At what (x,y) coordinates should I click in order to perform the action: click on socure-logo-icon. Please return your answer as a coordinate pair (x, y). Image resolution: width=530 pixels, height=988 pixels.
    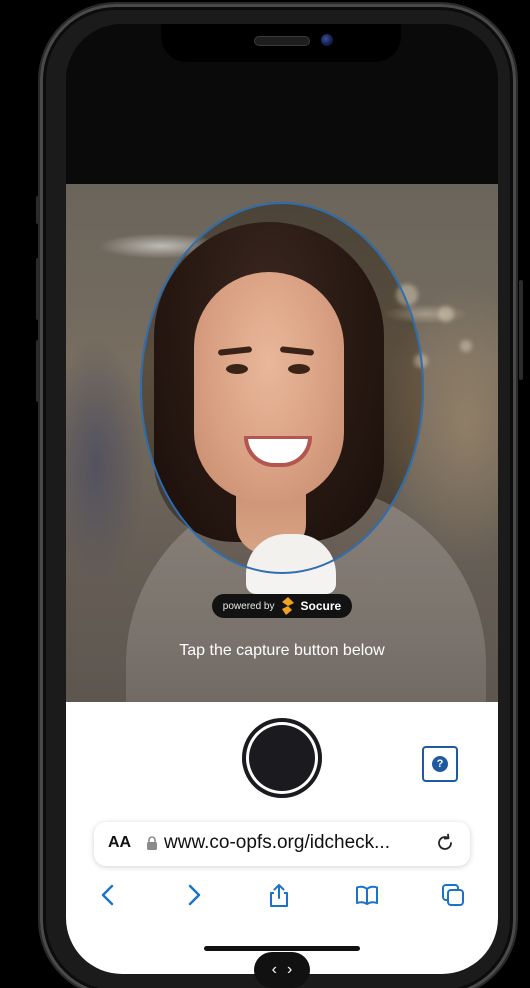
    Looking at the image, I should click on (287, 606).